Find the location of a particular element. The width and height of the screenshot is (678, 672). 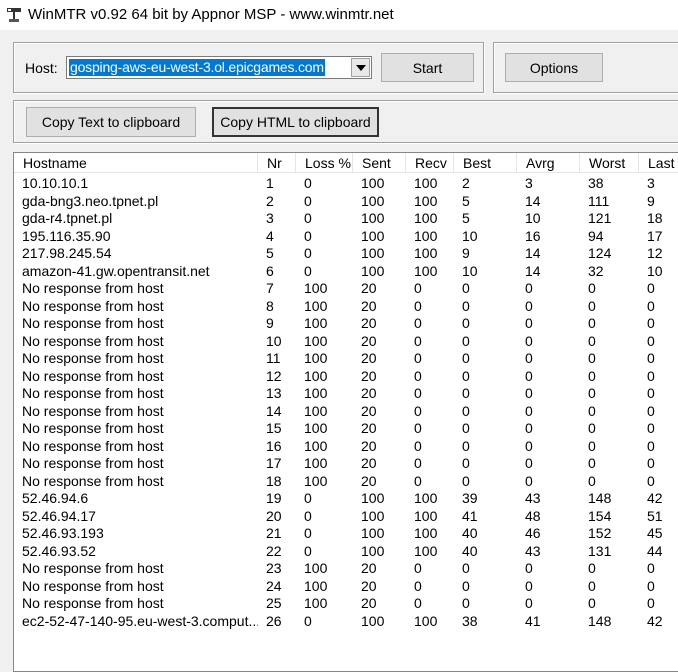

table-row: 217.98.245.54 5 0 100 100 9 14 124 12 is located at coordinates (346, 254).